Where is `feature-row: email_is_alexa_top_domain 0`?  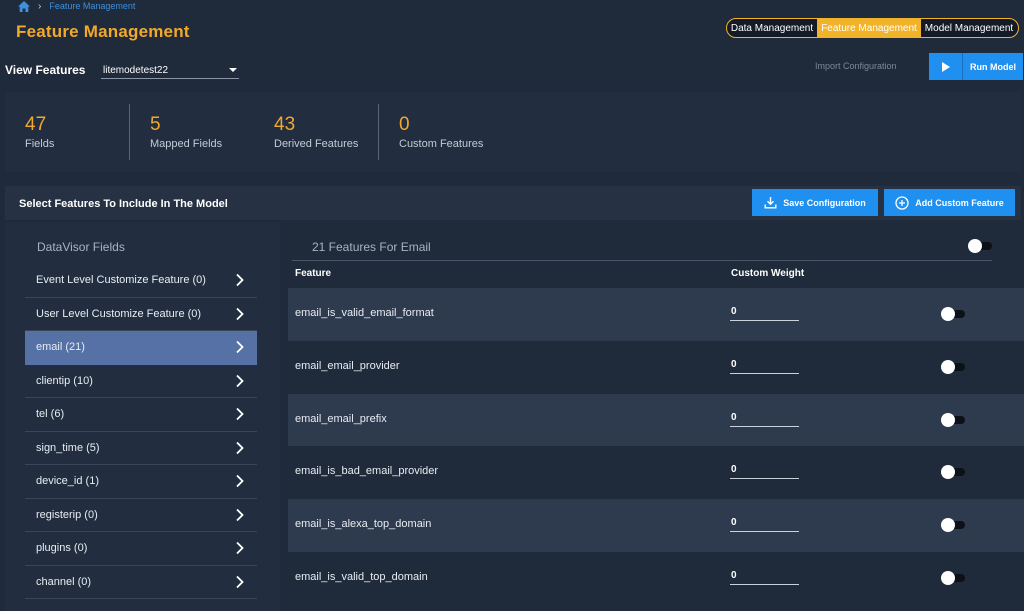 feature-row: email_is_alexa_top_domain 0 is located at coordinates (656, 525).